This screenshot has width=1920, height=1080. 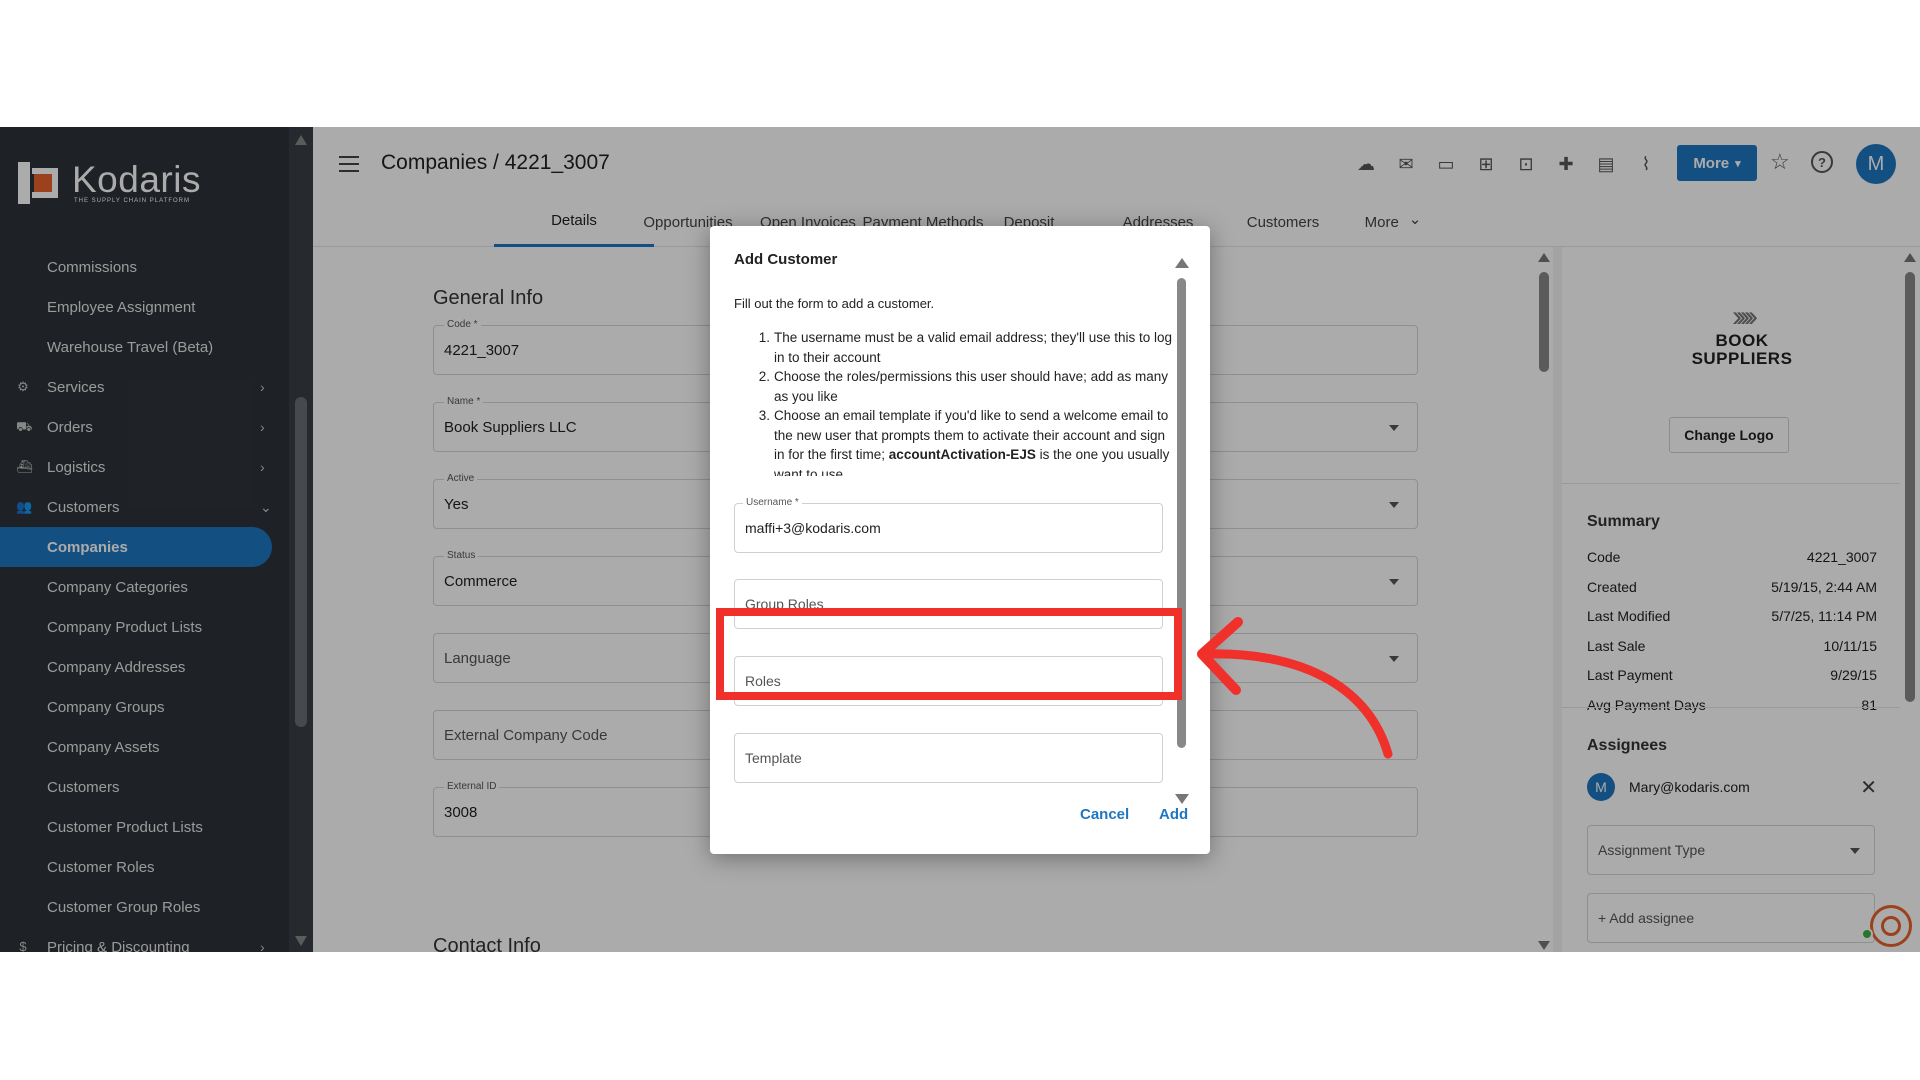 I want to click on dialog-intro: Fill out the form to add a customer., so click(x=834, y=303).